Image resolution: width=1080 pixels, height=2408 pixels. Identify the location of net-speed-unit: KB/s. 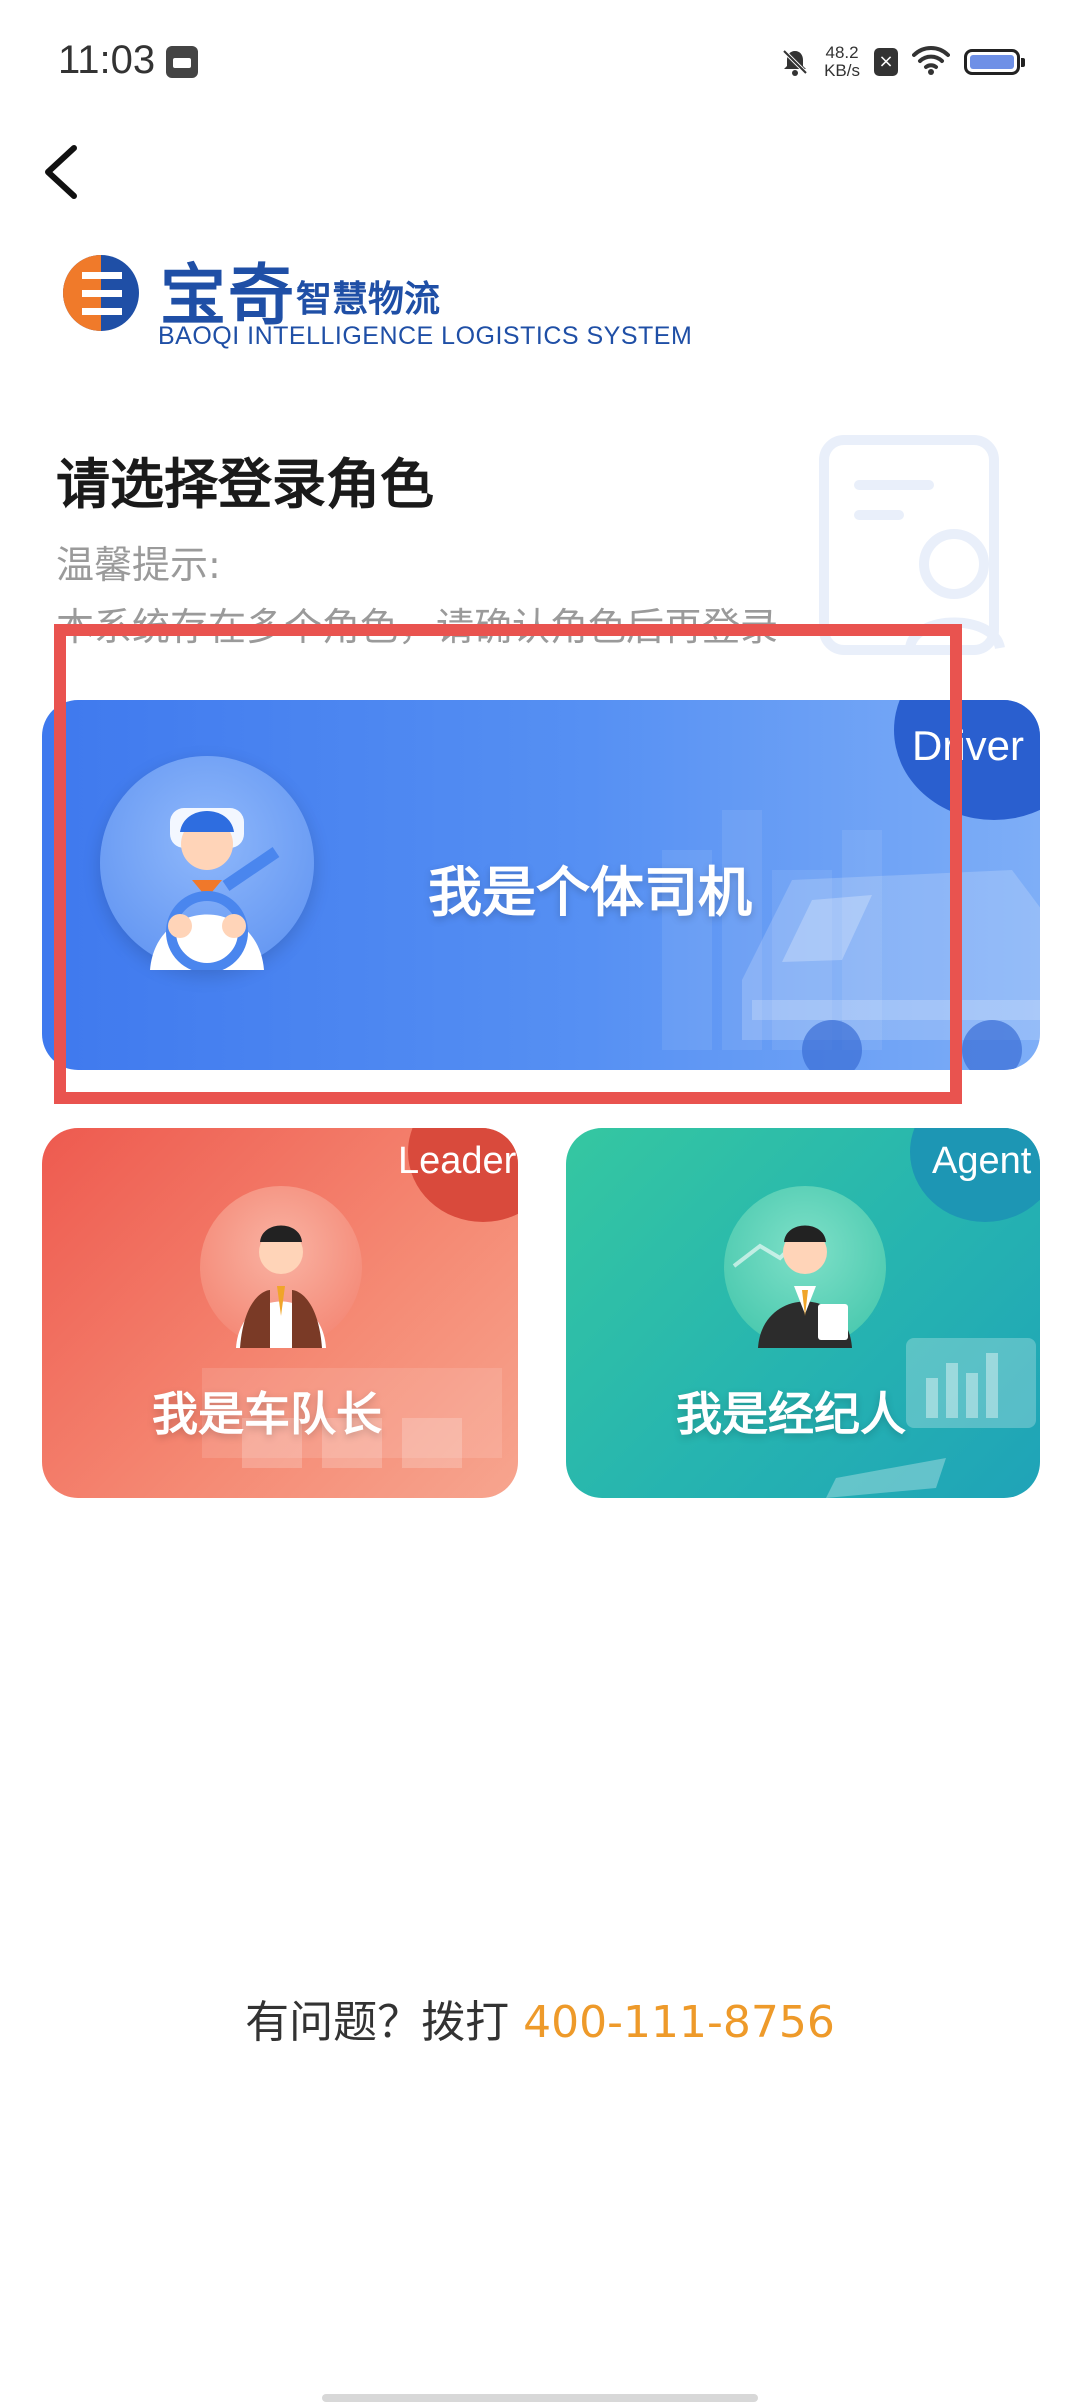
(842, 70).